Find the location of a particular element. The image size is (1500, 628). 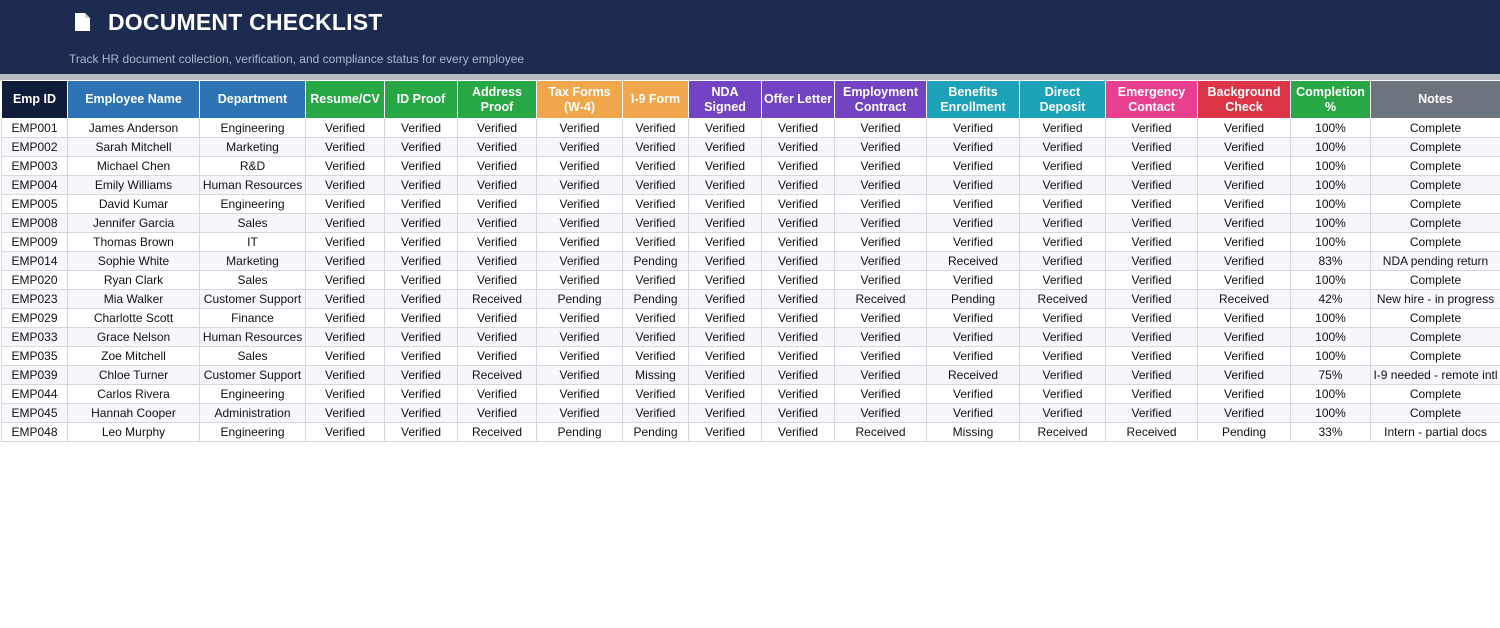

column-header: Emp ID is located at coordinates (34, 99).